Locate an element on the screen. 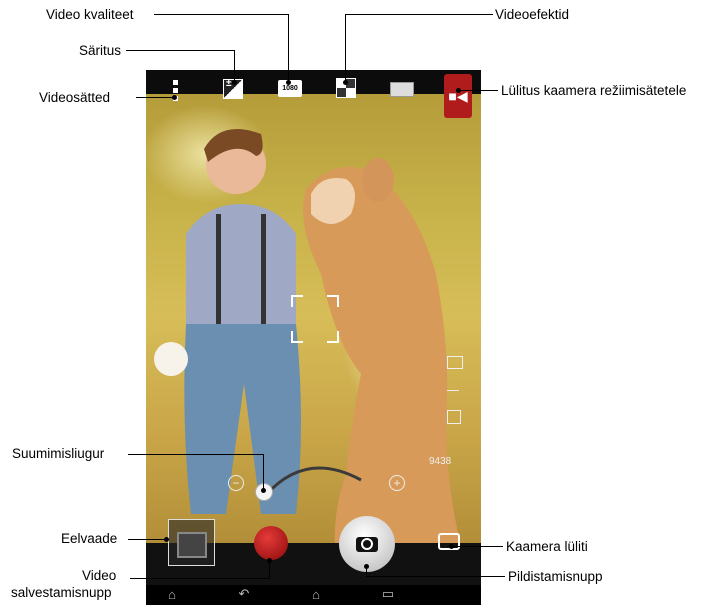 This screenshot has height=605, width=719. label-capture-button: Pildistamisnupp is located at coordinates (555, 576).